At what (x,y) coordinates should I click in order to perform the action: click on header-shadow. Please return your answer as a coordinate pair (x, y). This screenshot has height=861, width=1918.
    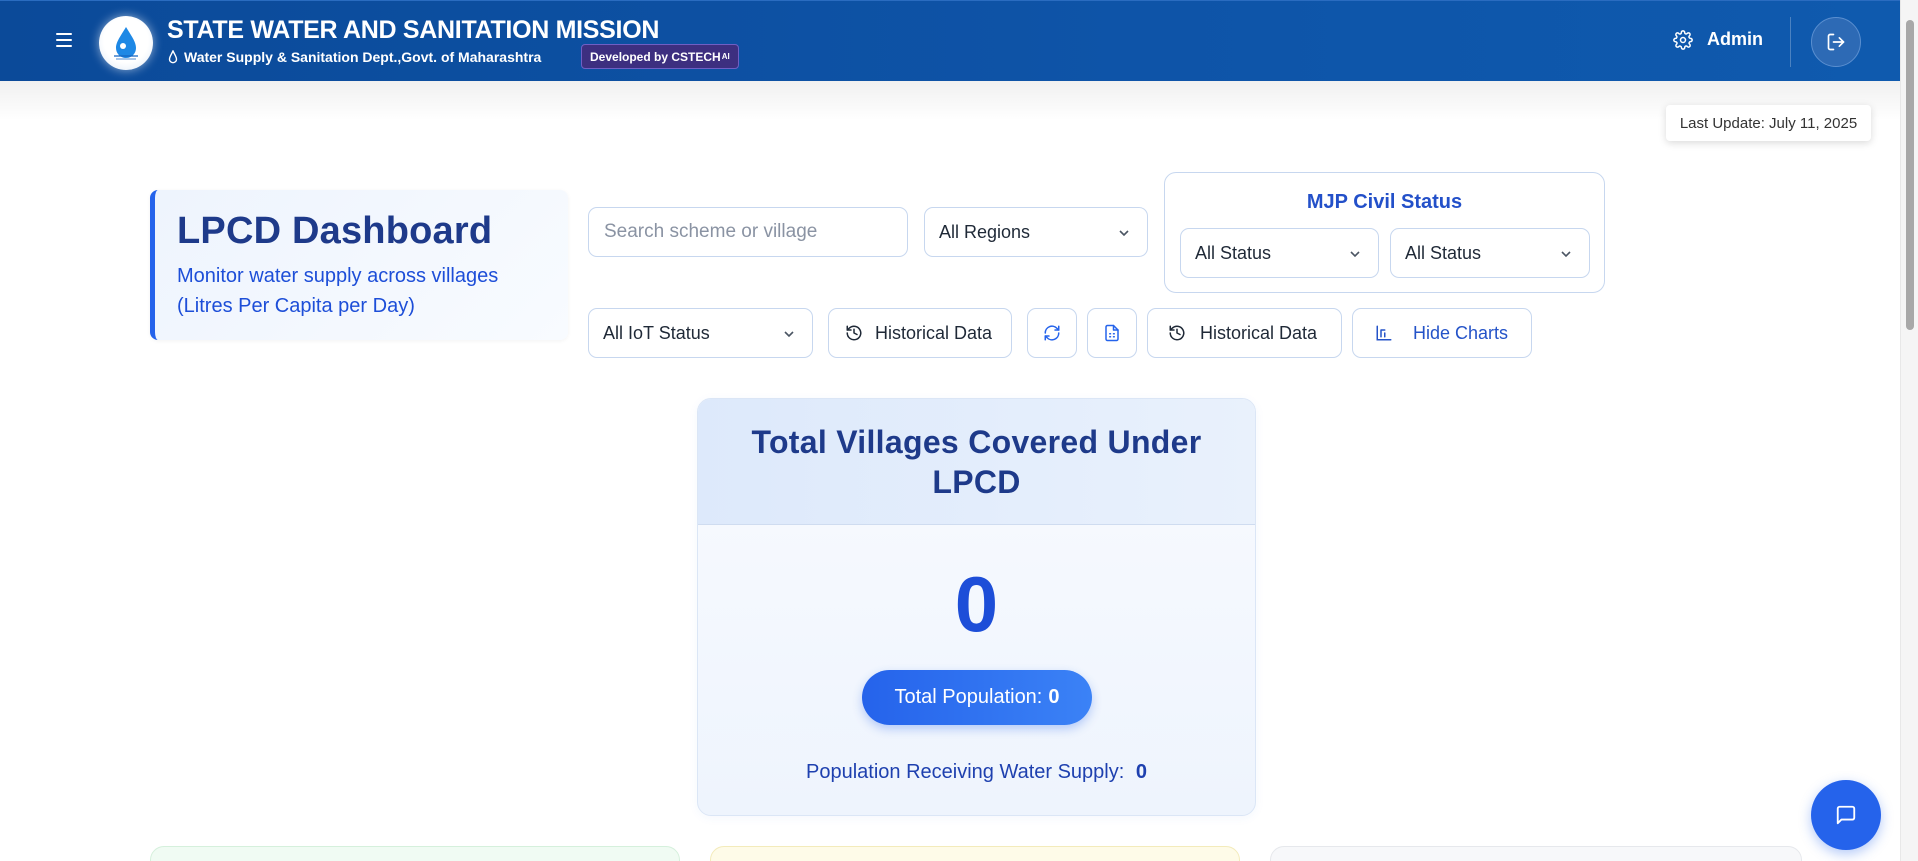
    Looking at the image, I should click on (950, 101).